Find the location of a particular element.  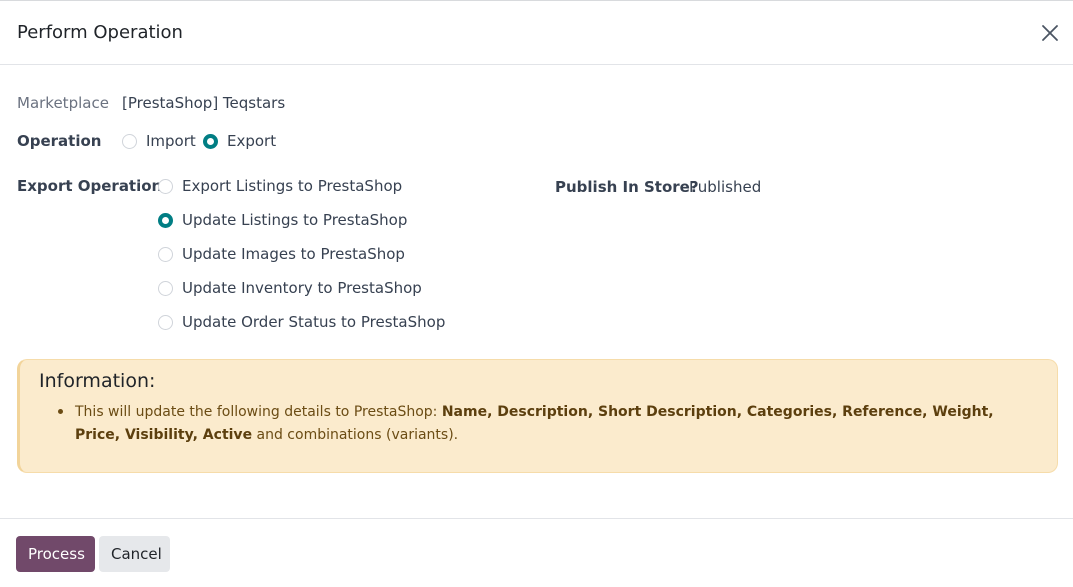

cancel-button: Cancel is located at coordinates (134, 554).